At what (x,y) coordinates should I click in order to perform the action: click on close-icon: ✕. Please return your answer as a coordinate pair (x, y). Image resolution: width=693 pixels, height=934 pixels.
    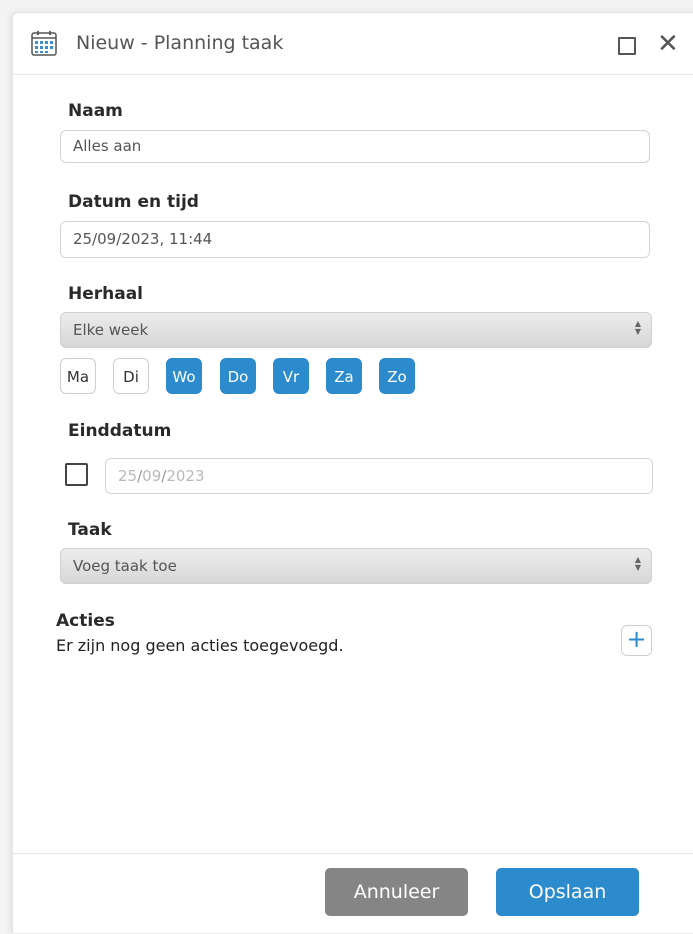
    Looking at the image, I should click on (668, 44).